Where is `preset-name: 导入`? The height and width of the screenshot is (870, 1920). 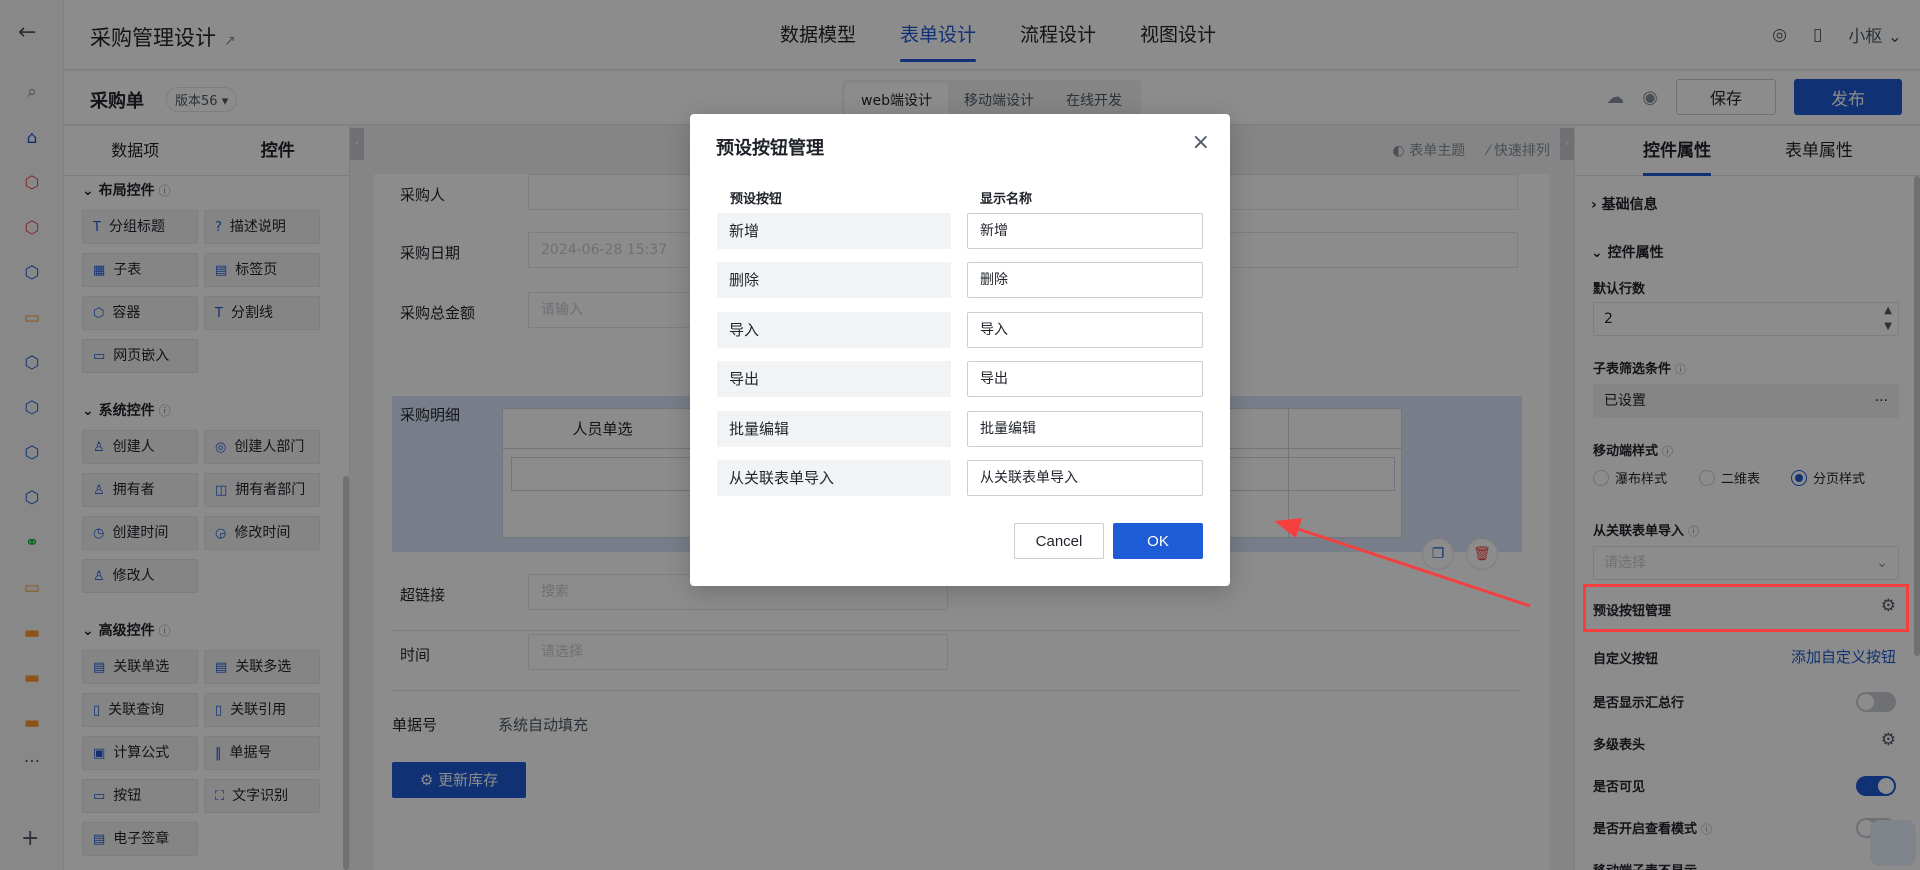
preset-name: 导入 is located at coordinates (834, 330).